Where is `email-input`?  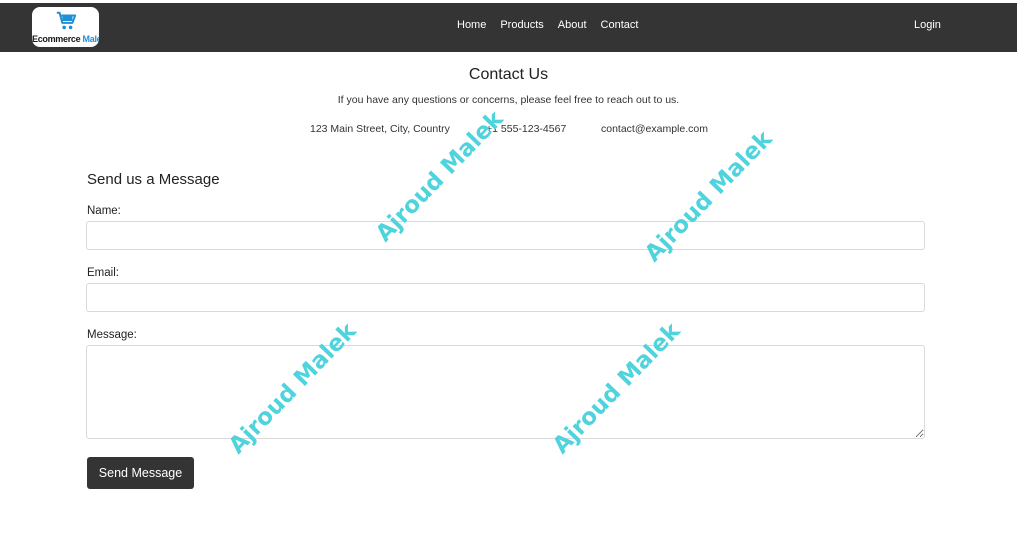
email-input is located at coordinates (505, 297).